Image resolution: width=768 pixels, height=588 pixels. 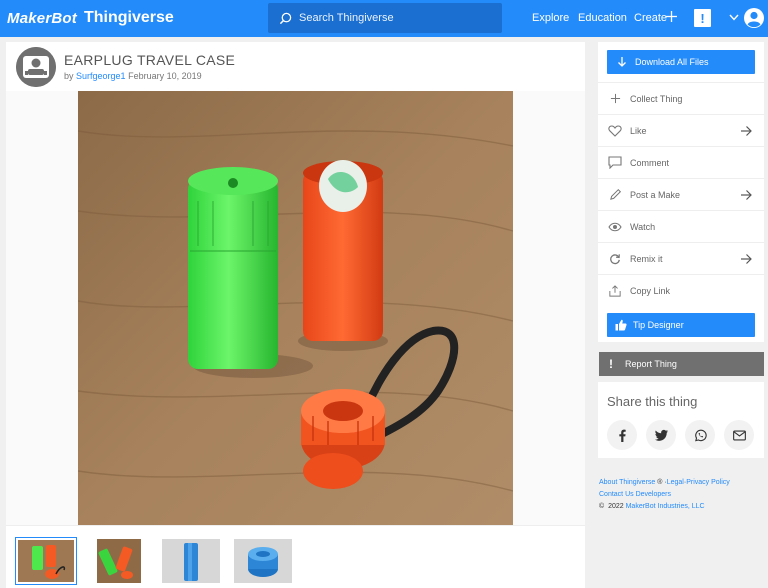 What do you see at coordinates (734, 17) in the screenshot?
I see `chevron-down-icon` at bounding box center [734, 17].